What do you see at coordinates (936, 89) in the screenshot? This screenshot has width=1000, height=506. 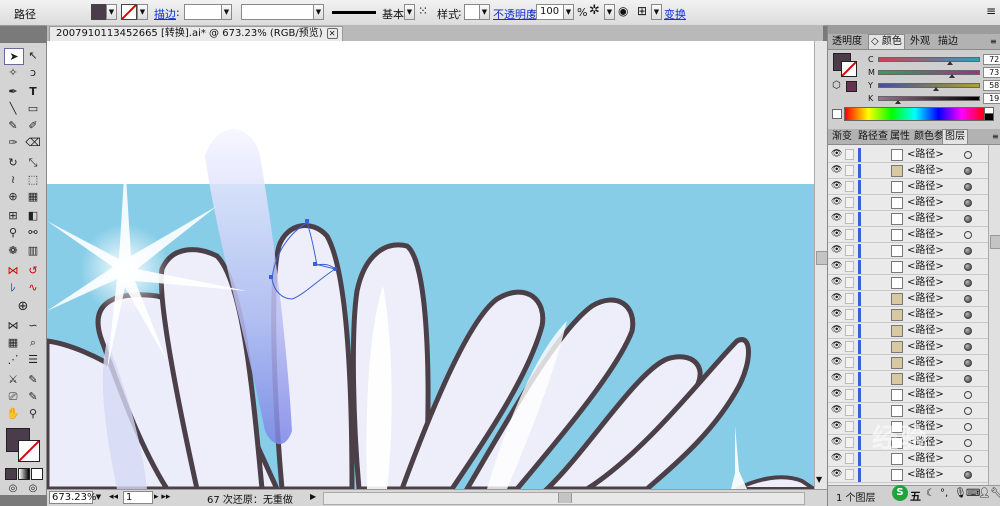 I see `yellow-thumb` at bounding box center [936, 89].